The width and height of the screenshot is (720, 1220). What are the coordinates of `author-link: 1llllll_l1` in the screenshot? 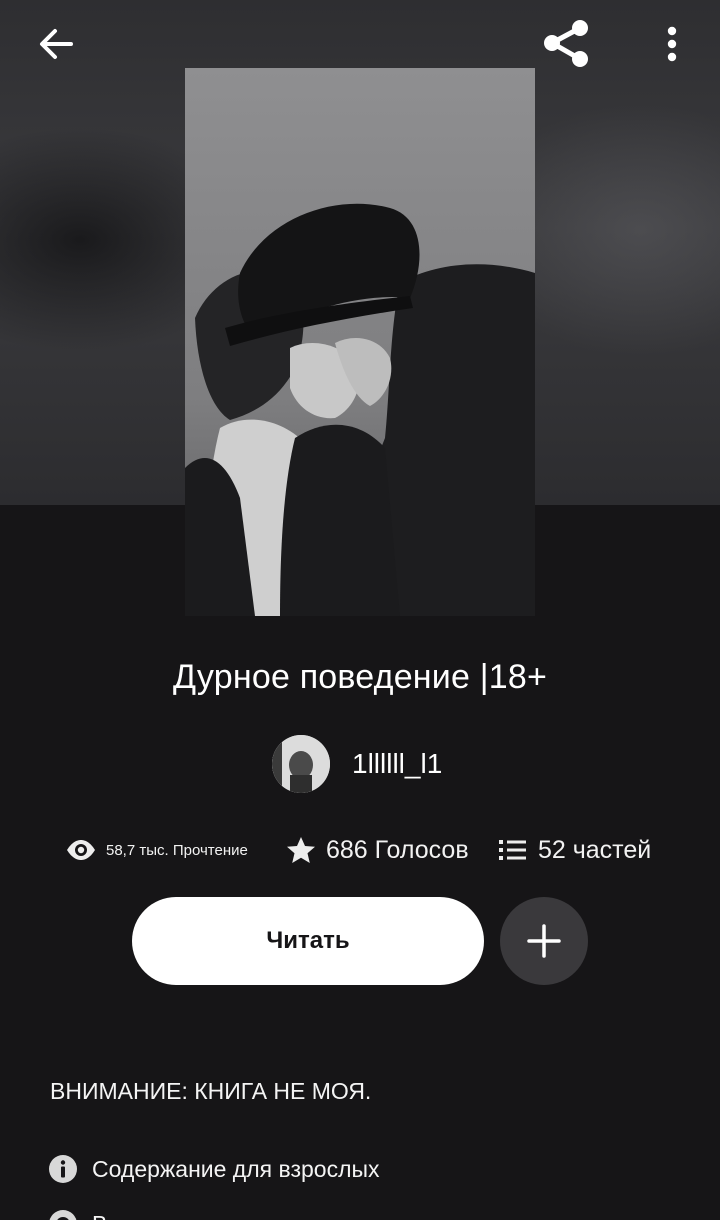 It's located at (357, 764).